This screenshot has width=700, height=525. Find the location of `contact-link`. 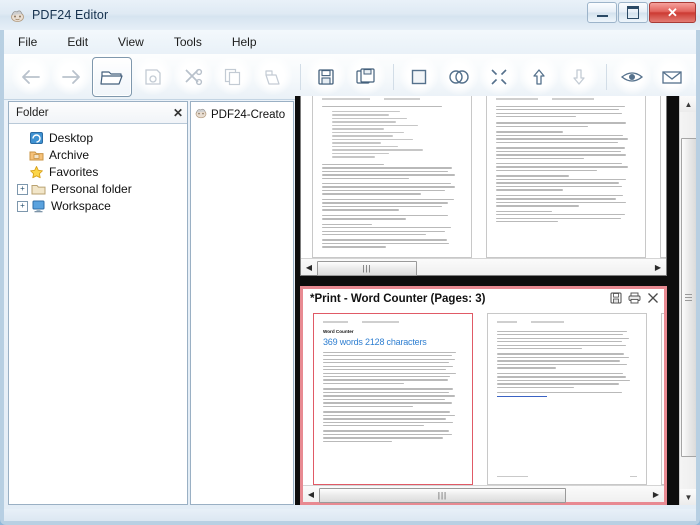

contact-link is located at coordinates (522, 396).